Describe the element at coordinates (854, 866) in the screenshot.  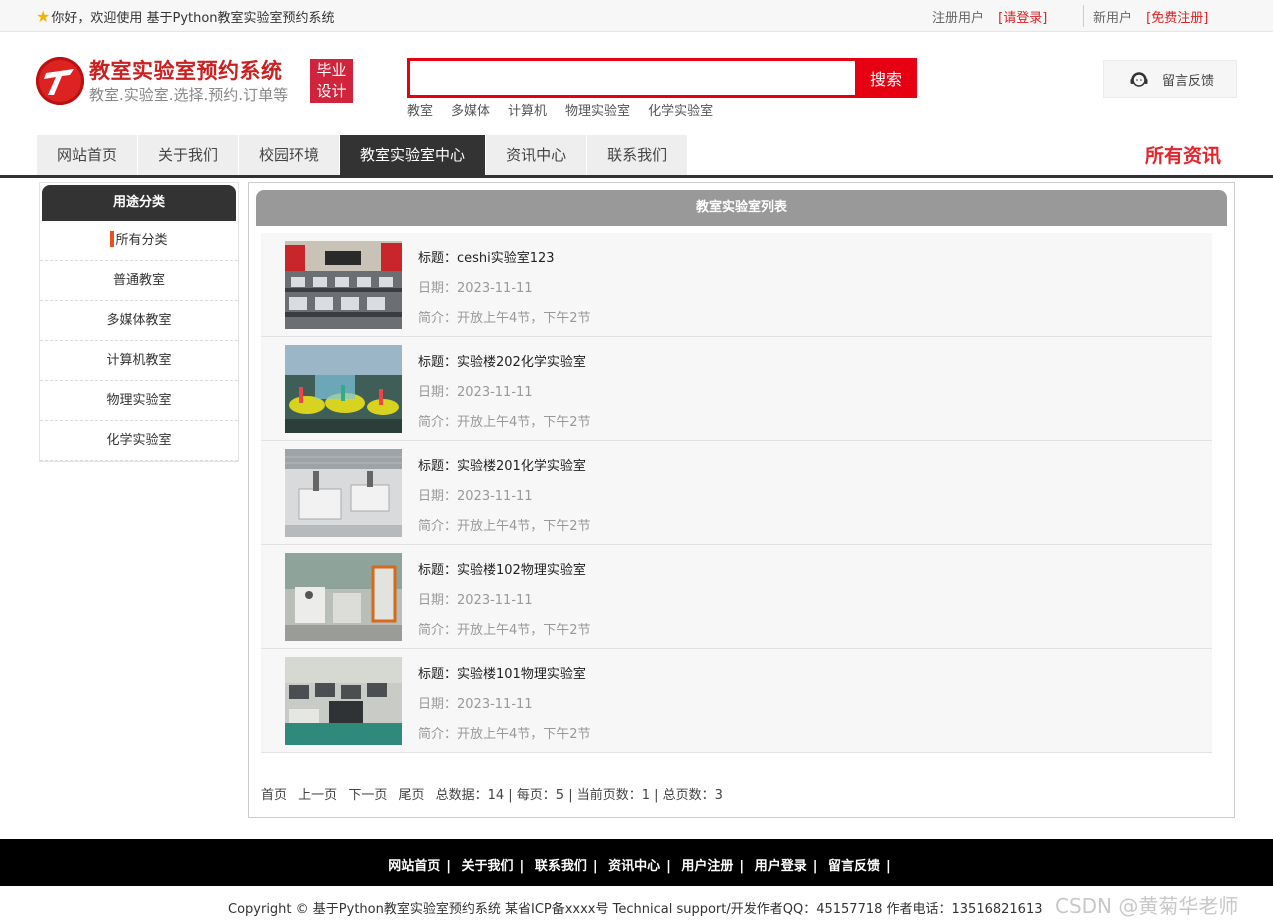
I see `footer-link-feedback: 留言反馈` at that location.